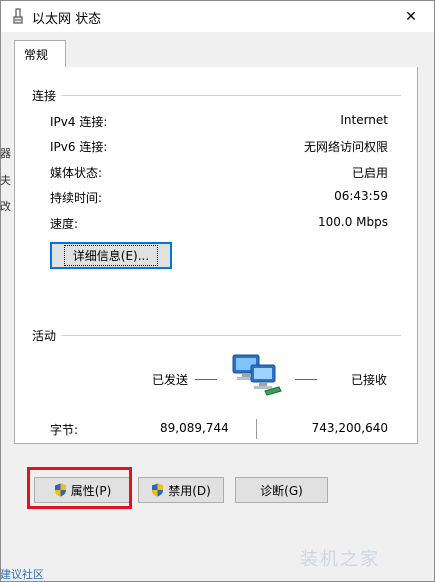 The image size is (435, 582). Describe the element at coordinates (79, 122) in the screenshot. I see `ipv4-label: IPv4 连接:` at that location.